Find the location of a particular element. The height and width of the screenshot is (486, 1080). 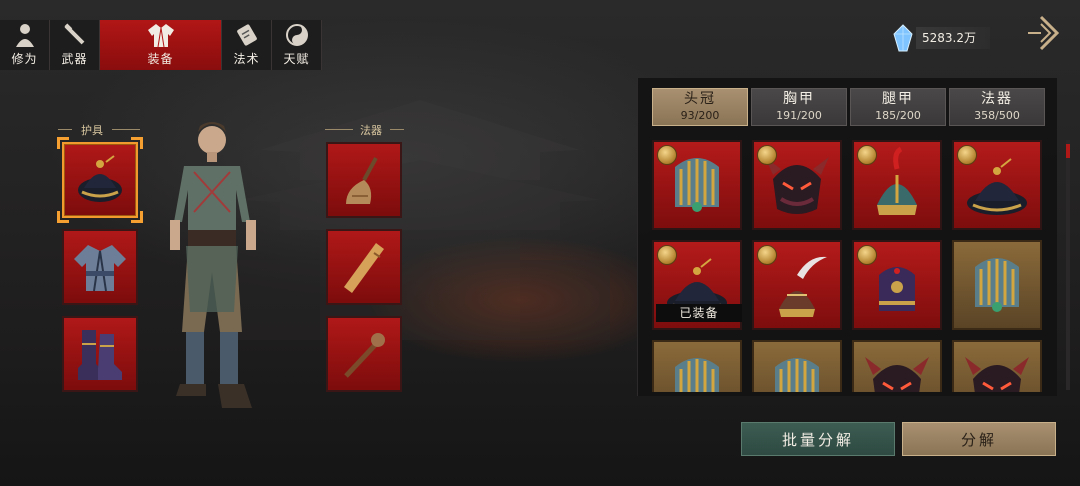

chest-armor-slot is located at coordinates (100, 267).